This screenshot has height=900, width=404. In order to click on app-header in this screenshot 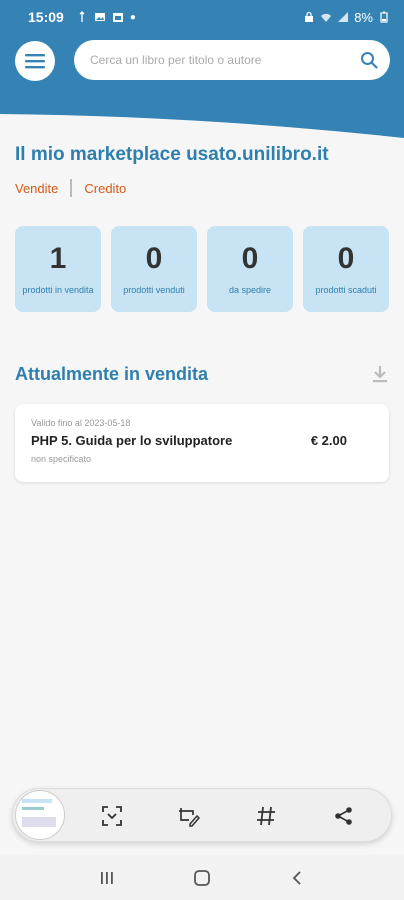, I will do `click(202, 86)`.